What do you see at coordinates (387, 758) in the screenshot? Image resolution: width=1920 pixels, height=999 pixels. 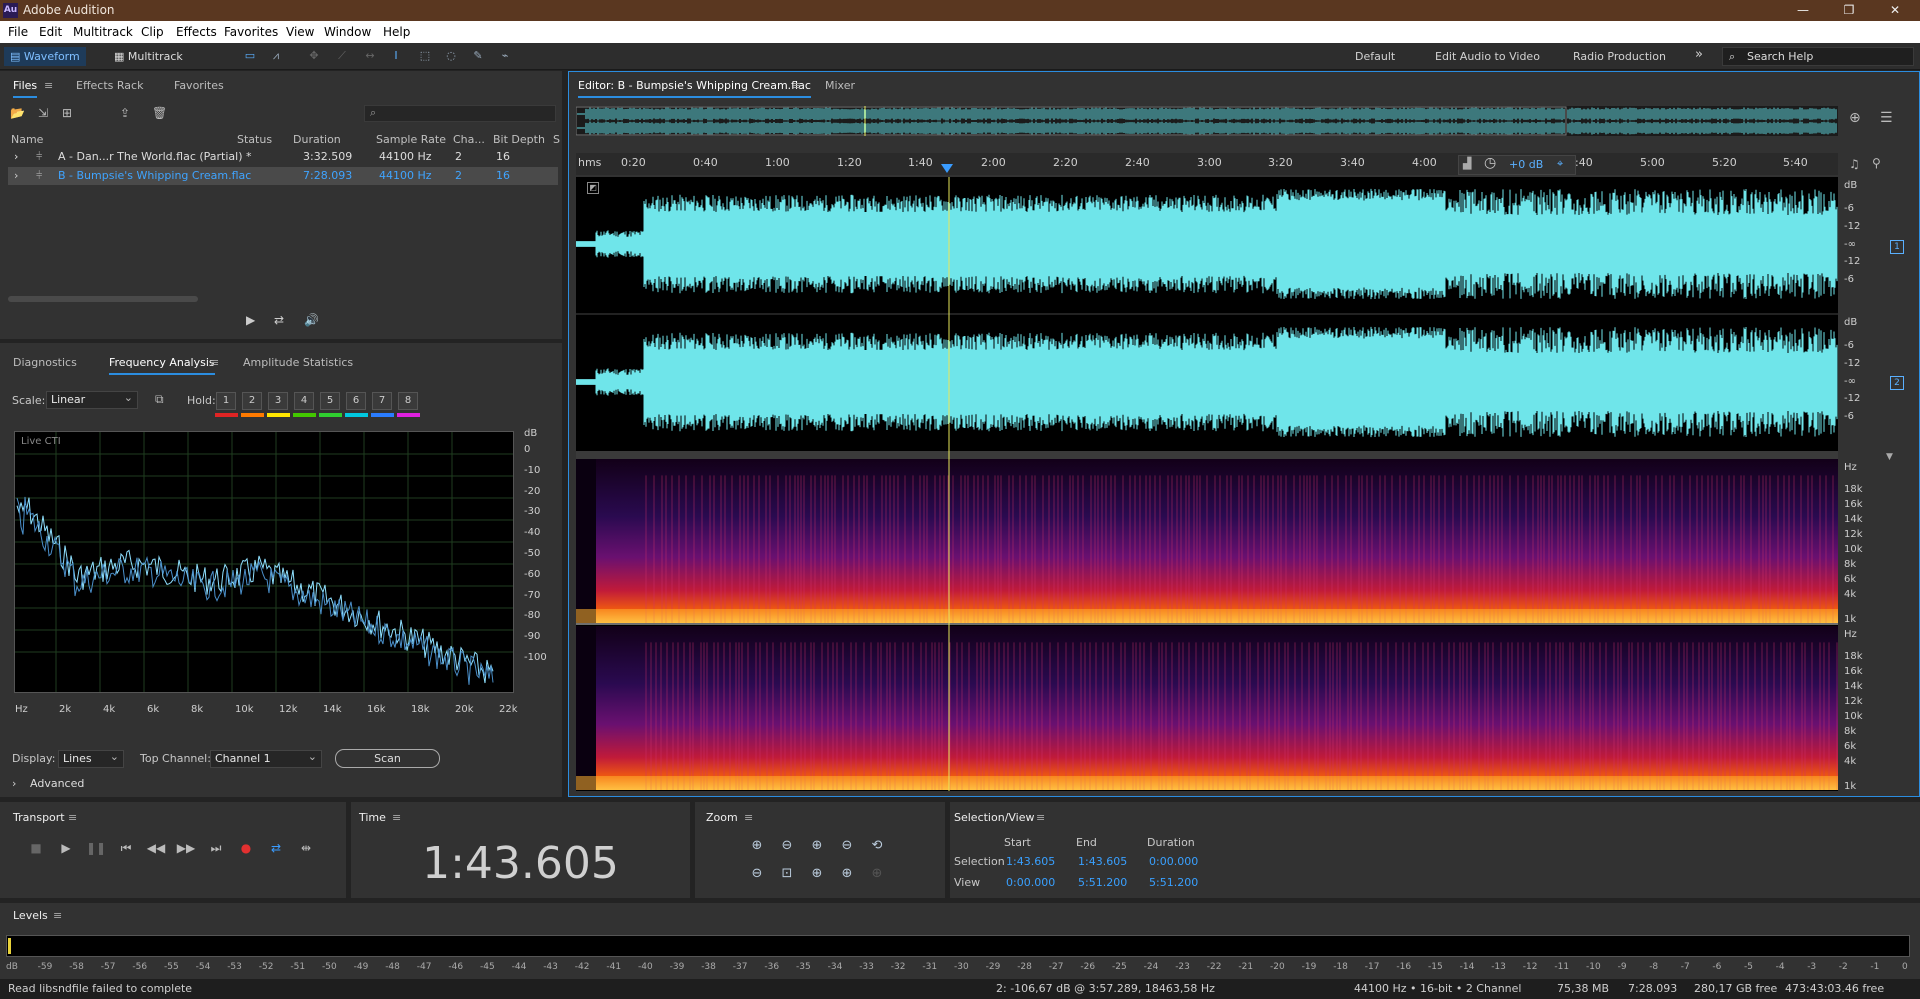 I see `scan-button: Scan` at bounding box center [387, 758].